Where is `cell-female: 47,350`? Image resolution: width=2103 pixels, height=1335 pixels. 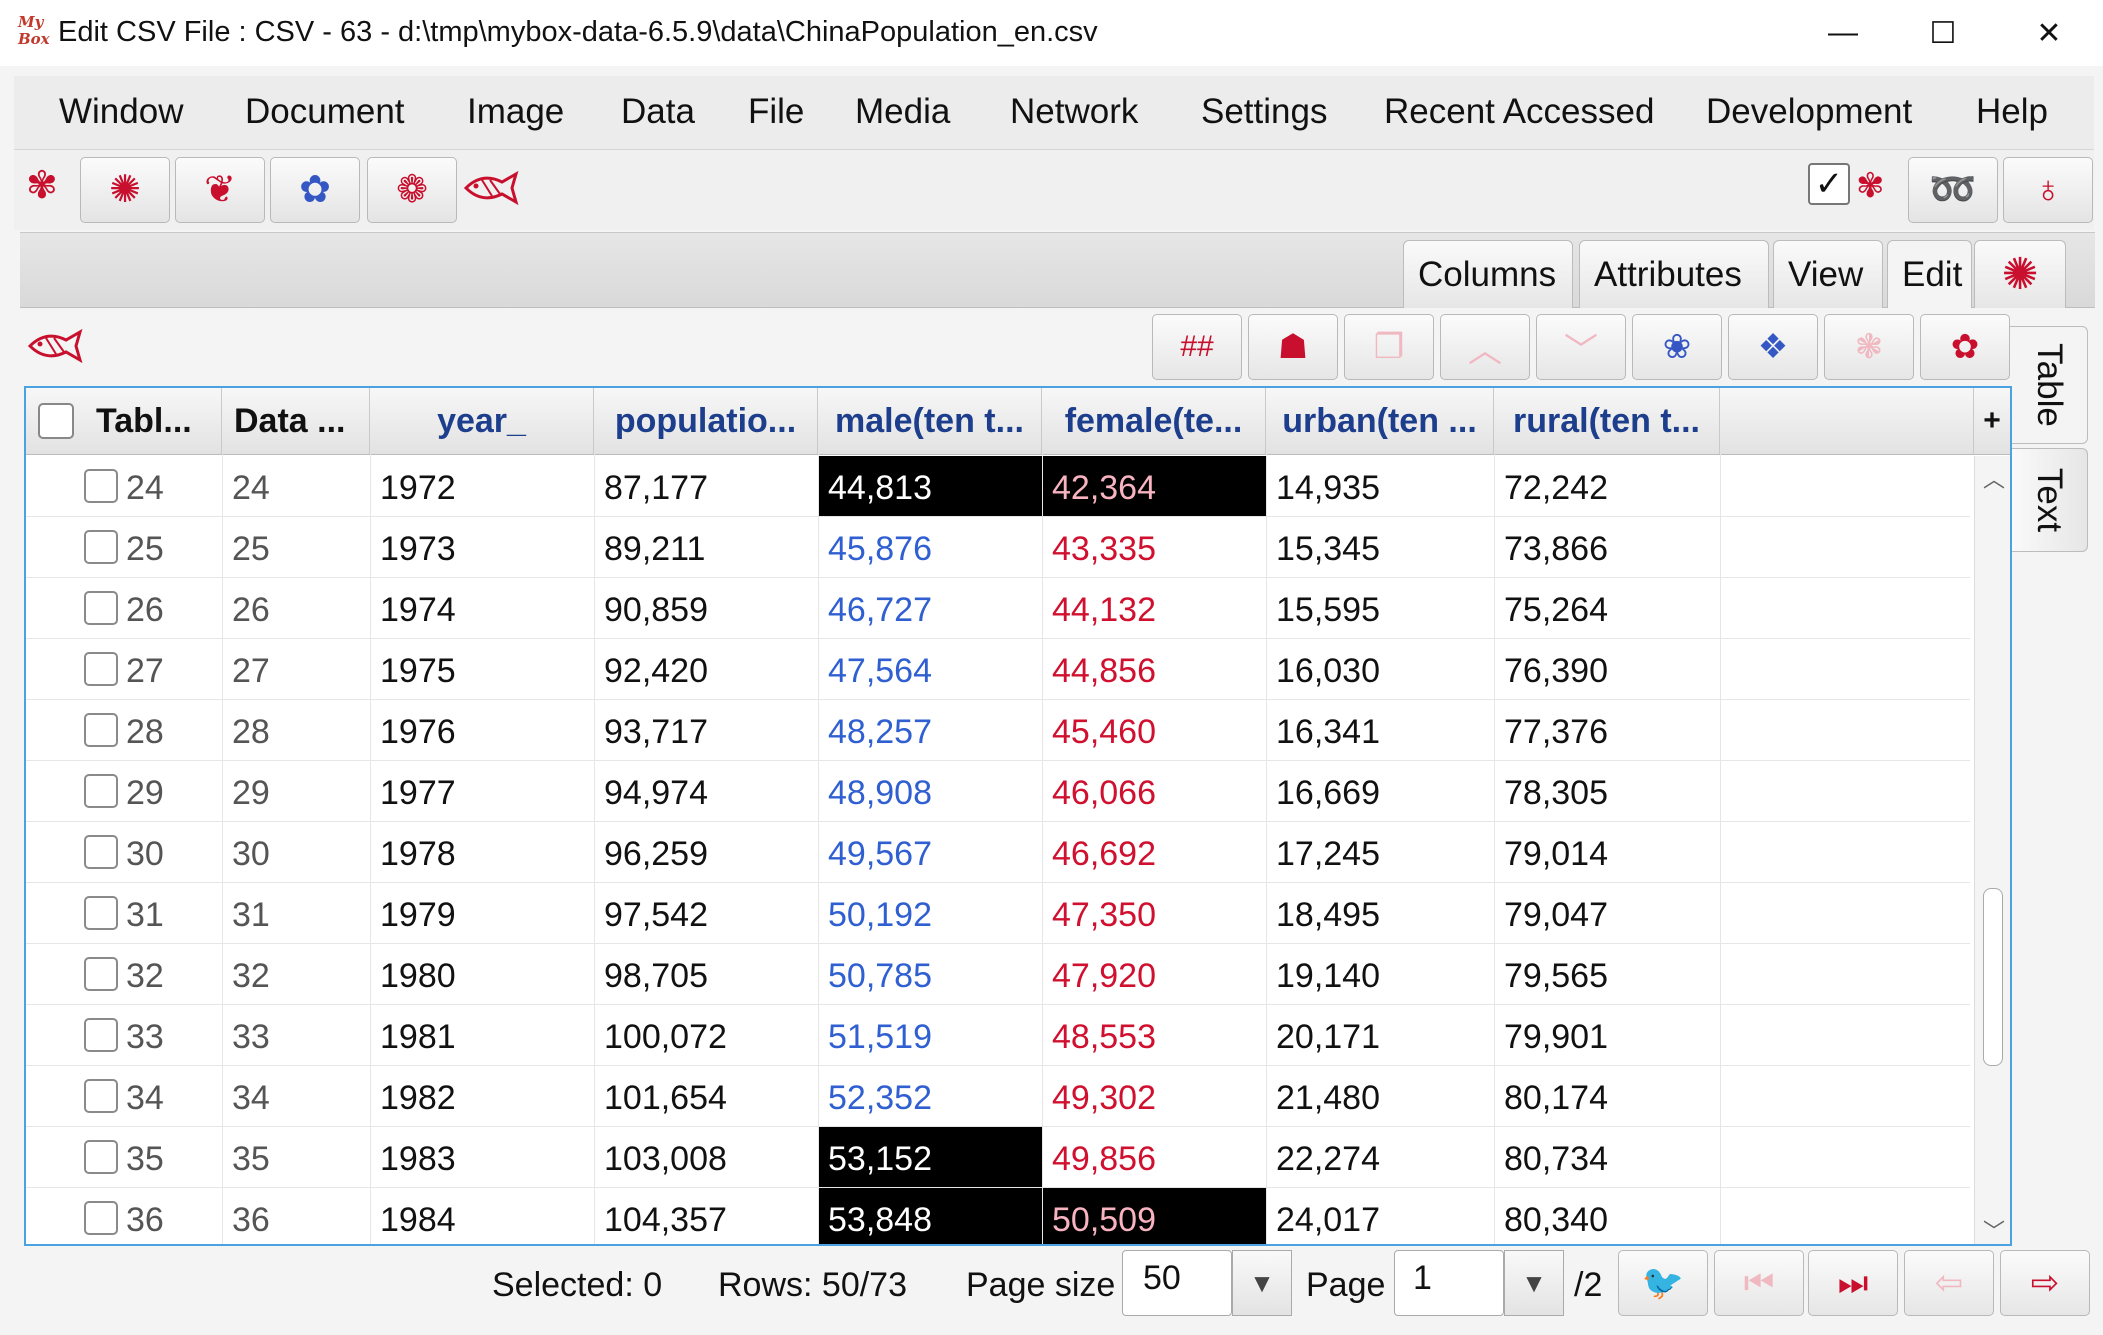 cell-female: 47,350 is located at coordinates (1154, 913).